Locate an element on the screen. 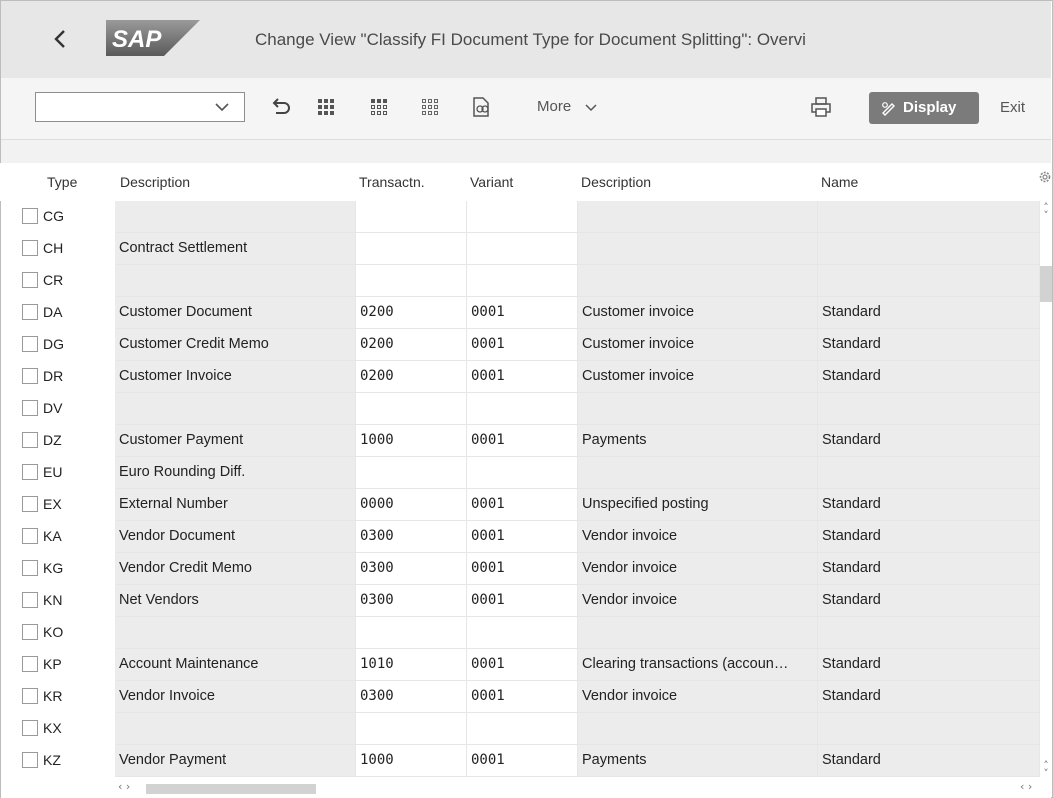 The height and width of the screenshot is (798, 1053). table-row: KX is located at coordinates (520, 729).